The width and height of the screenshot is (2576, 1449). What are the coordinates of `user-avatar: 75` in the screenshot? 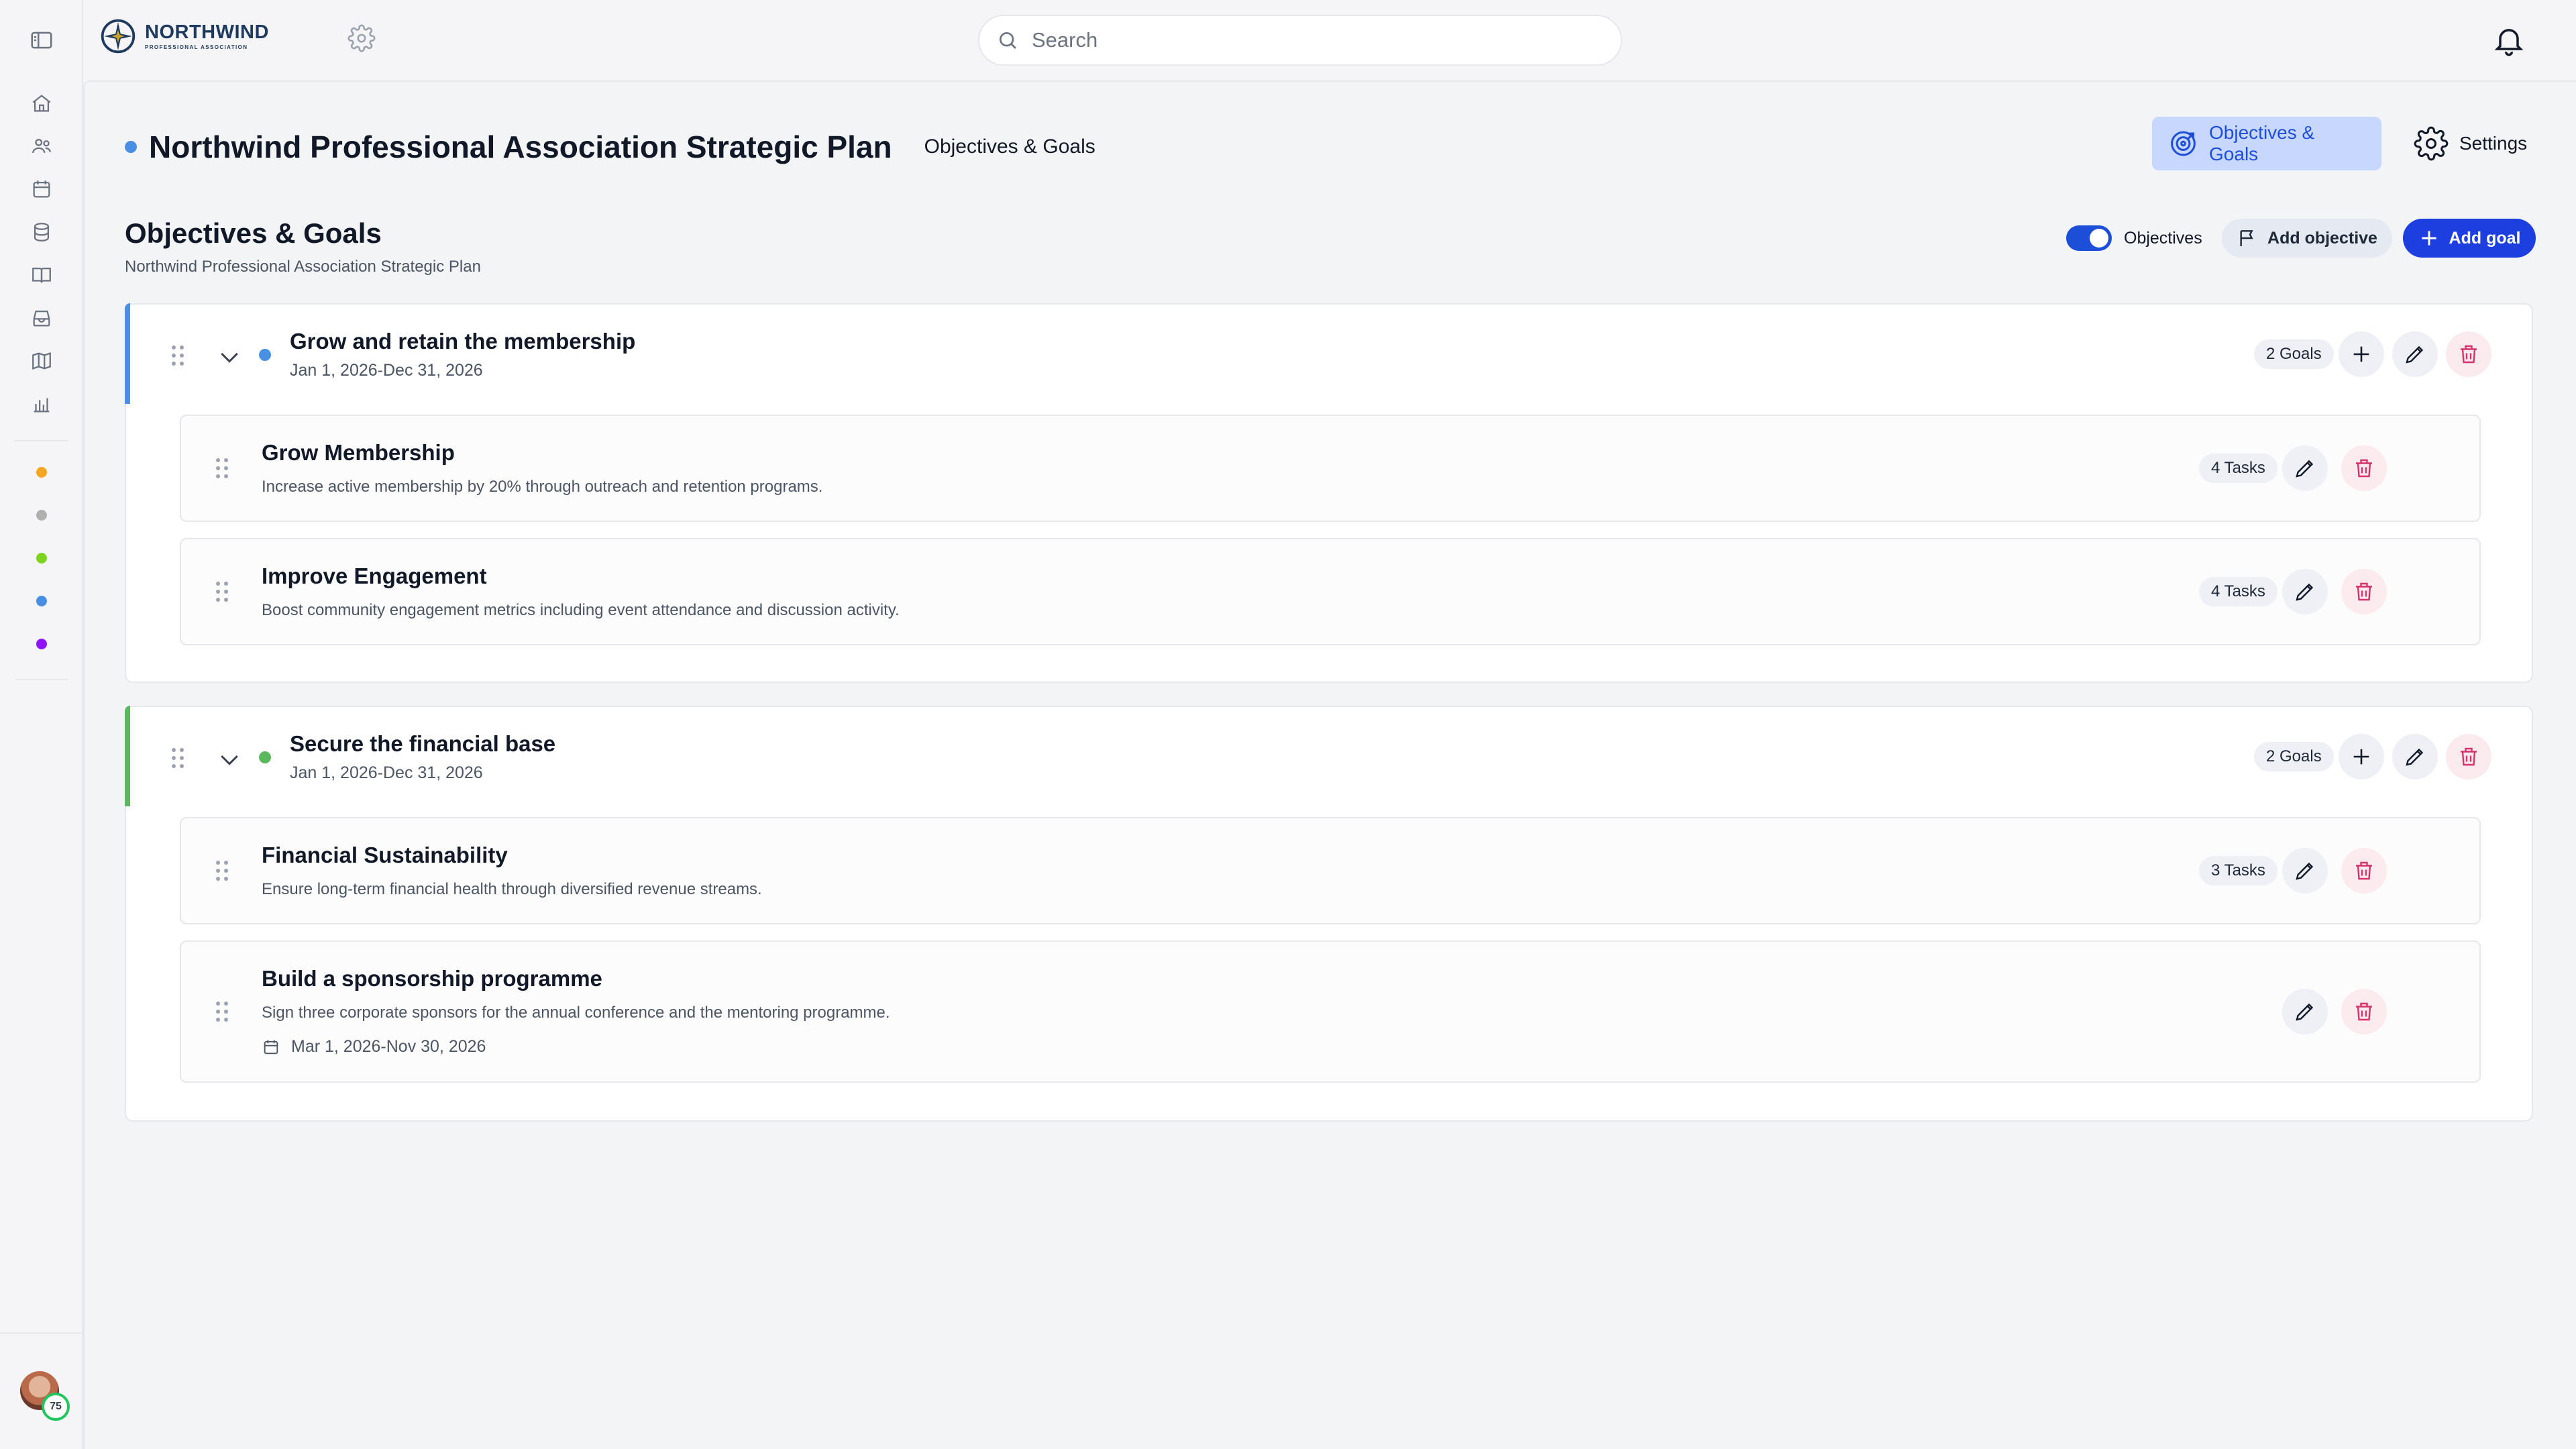 It's located at (45, 1396).